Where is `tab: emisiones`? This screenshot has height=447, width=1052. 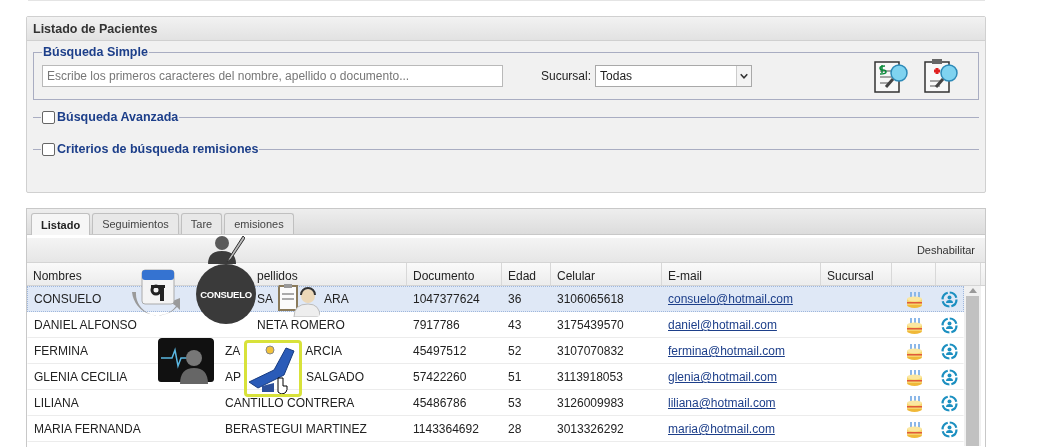 tab: emisiones is located at coordinates (259, 223).